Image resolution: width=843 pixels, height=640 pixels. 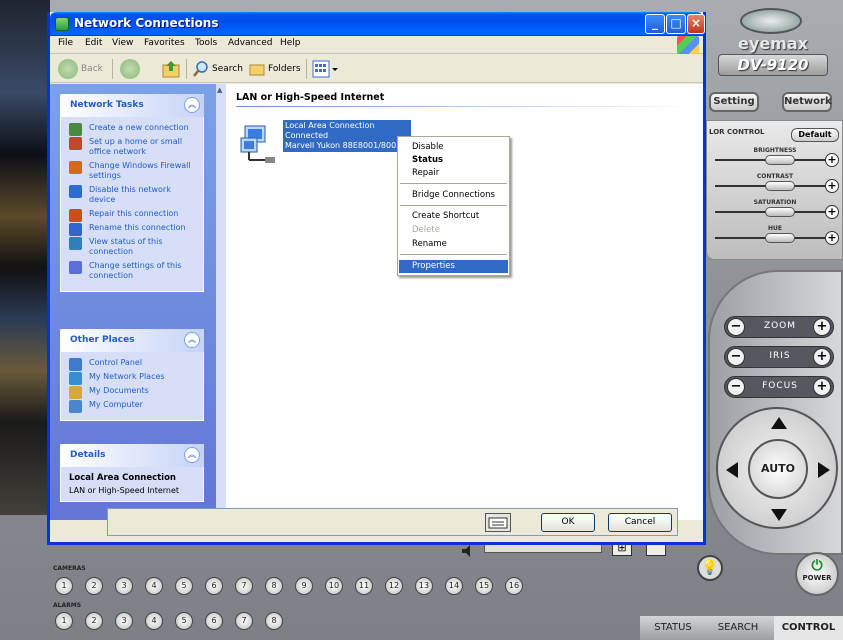 What do you see at coordinates (779, 423) in the screenshot?
I see `arrow-up-icon` at bounding box center [779, 423].